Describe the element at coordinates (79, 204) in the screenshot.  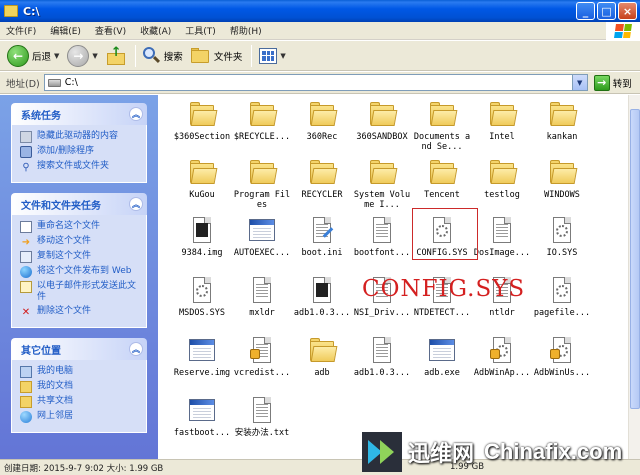
I see `file-tasks-header: 文件和文件夹任务 ︽` at that location.